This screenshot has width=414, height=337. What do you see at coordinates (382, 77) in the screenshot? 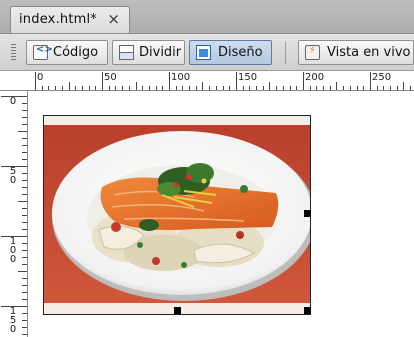
I see `ruler-label-250: 250` at bounding box center [382, 77].